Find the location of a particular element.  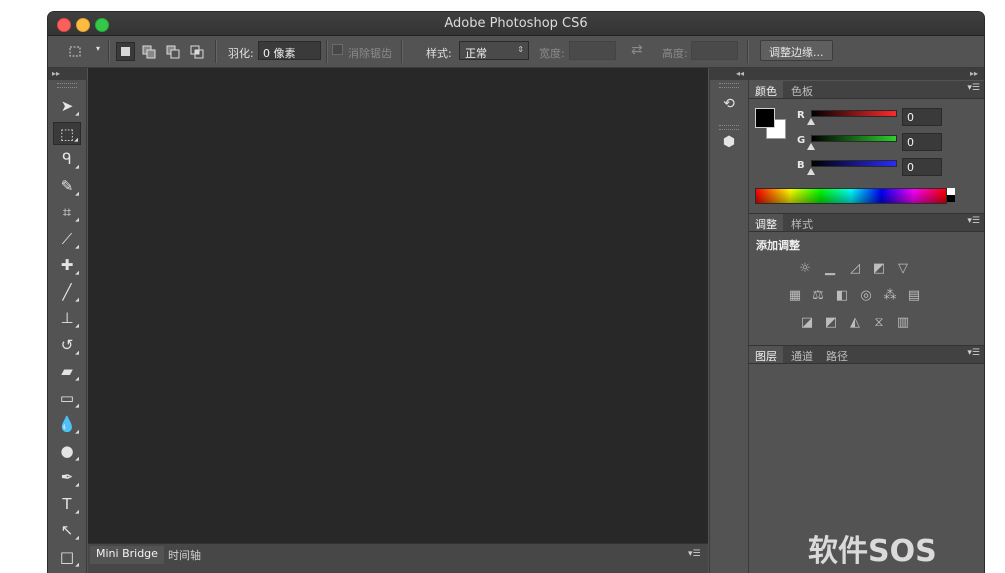

tab-timeline: 时间轴 is located at coordinates (184, 555).